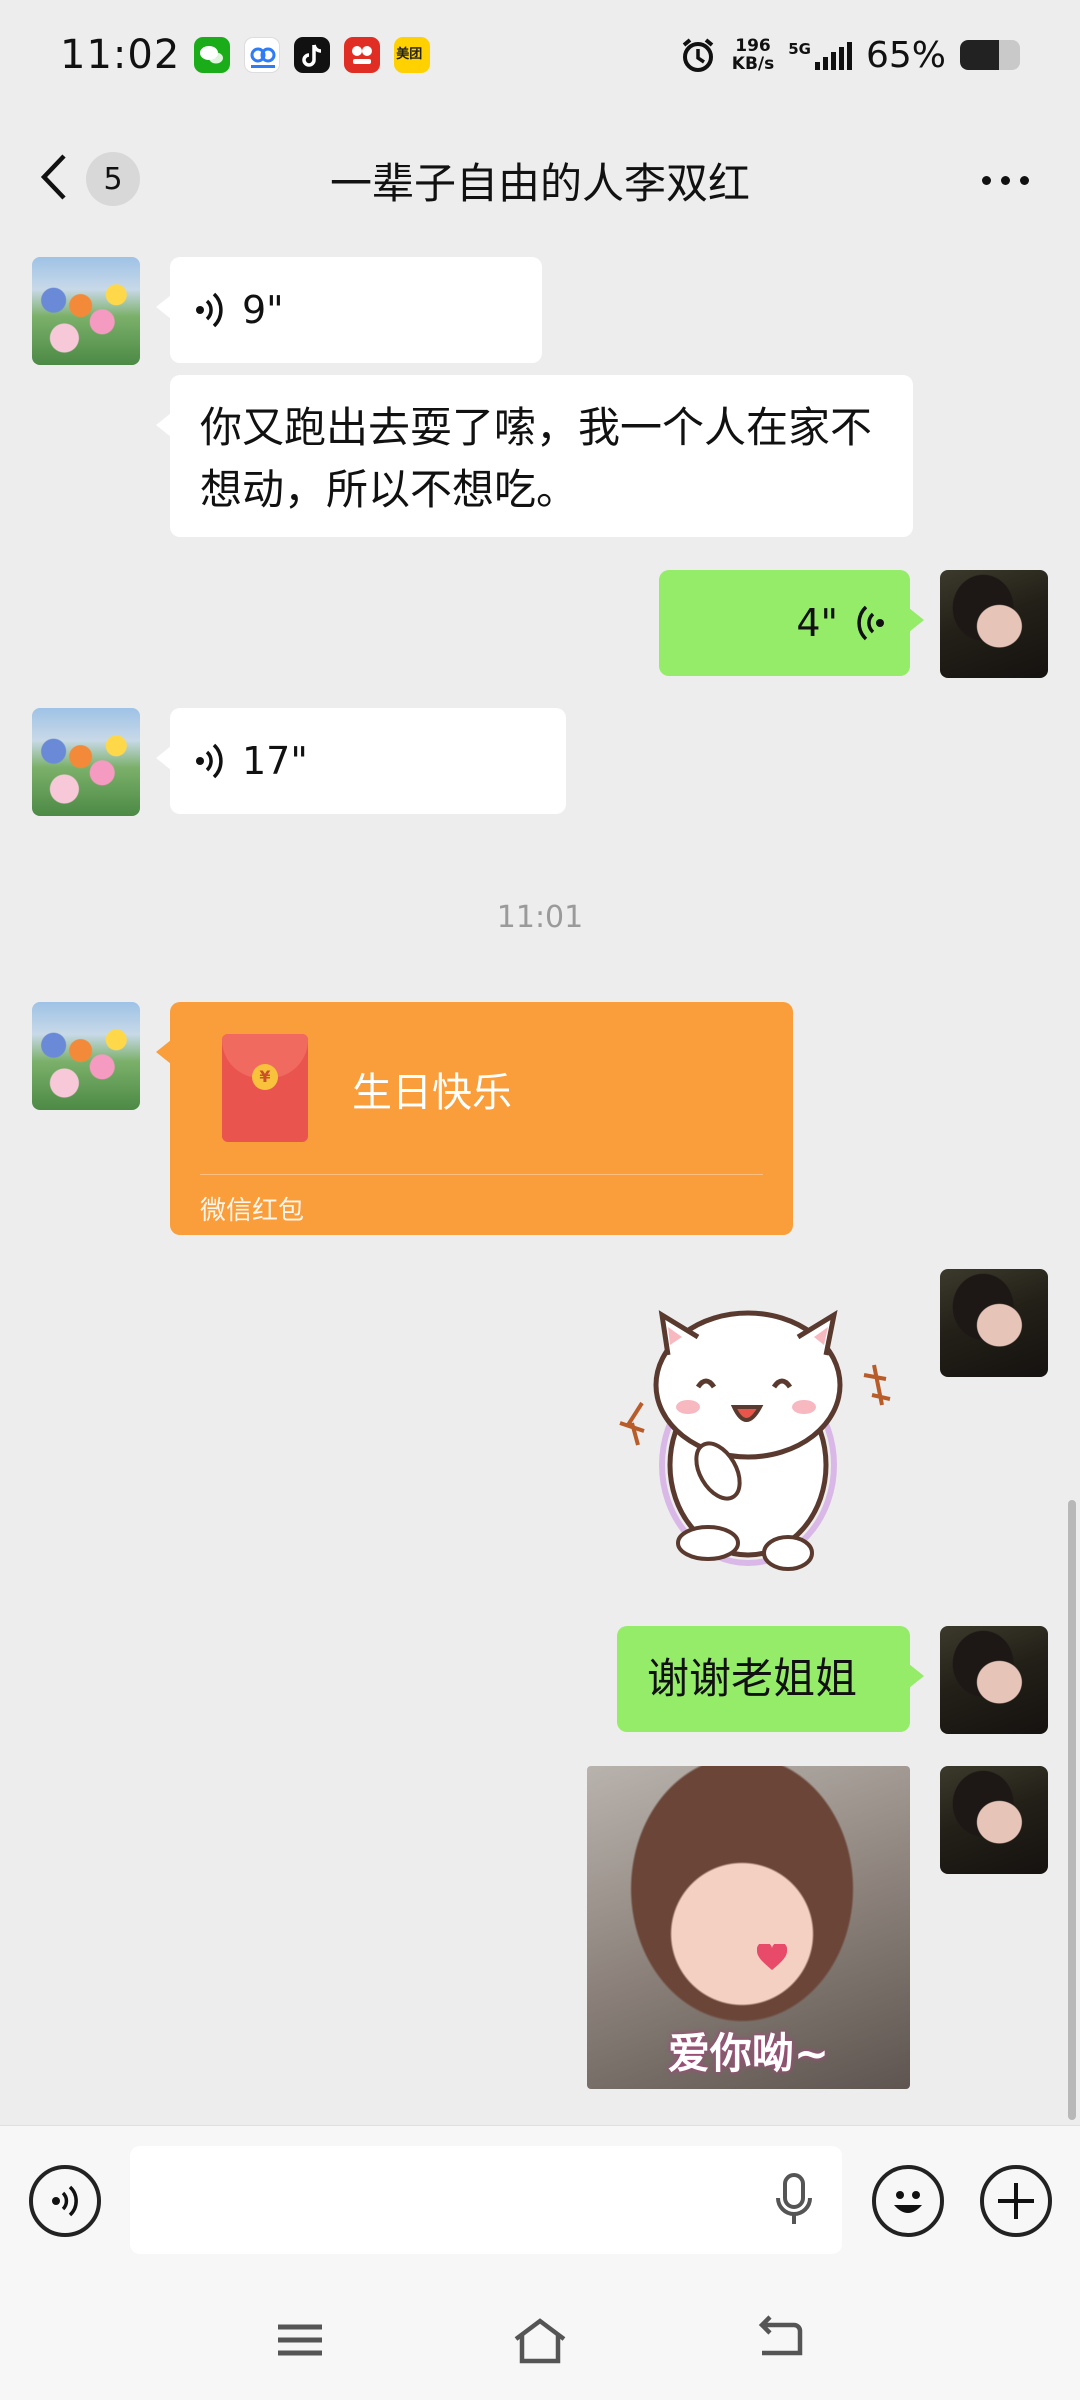 The image size is (1080, 2400). What do you see at coordinates (748, 2053) in the screenshot?
I see `sticker-caption: 爱你呦~` at bounding box center [748, 2053].